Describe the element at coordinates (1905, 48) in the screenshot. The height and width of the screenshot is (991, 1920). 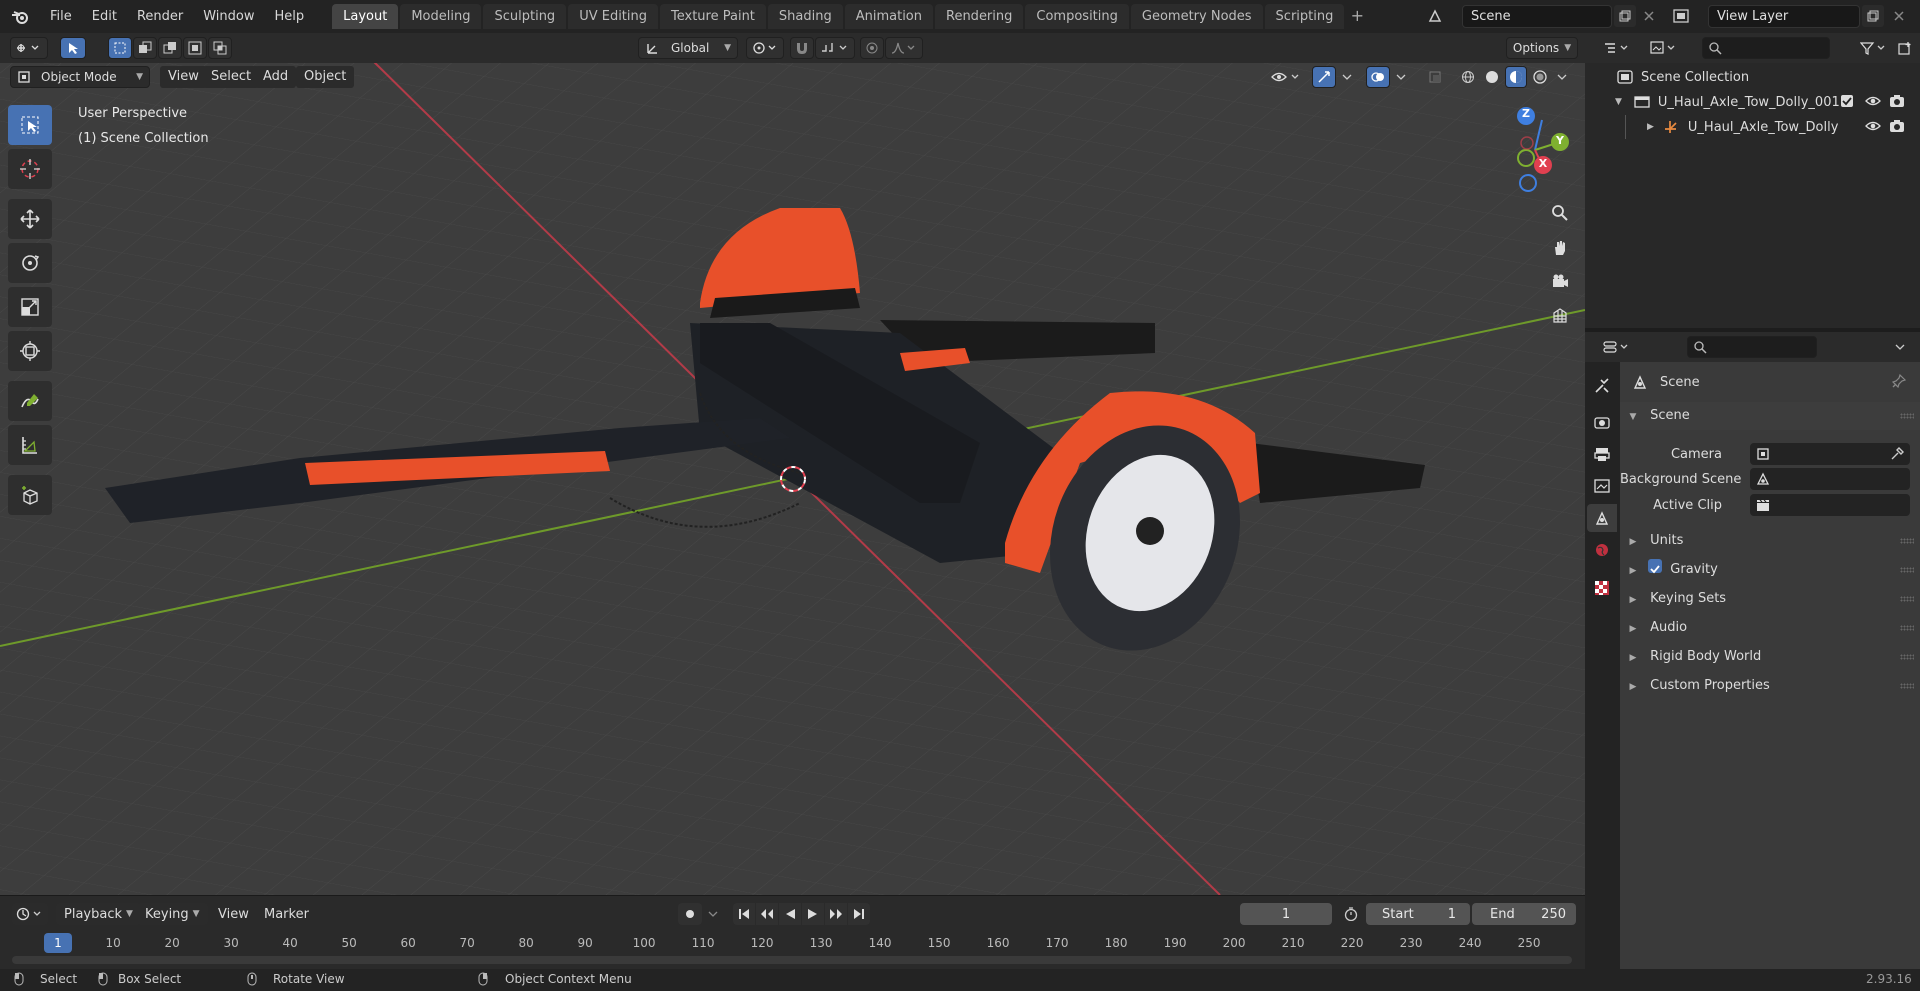
I see `new-collection-icon` at that location.